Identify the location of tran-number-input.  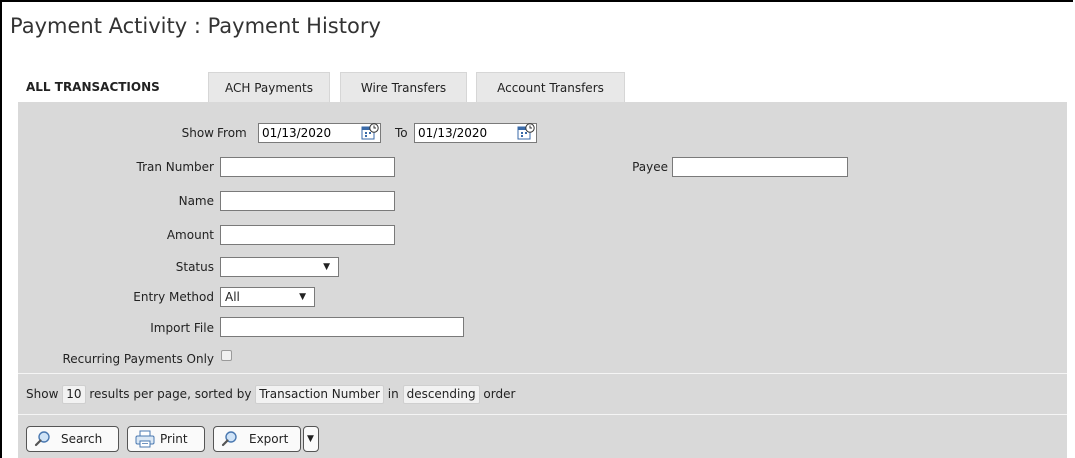
(307, 167).